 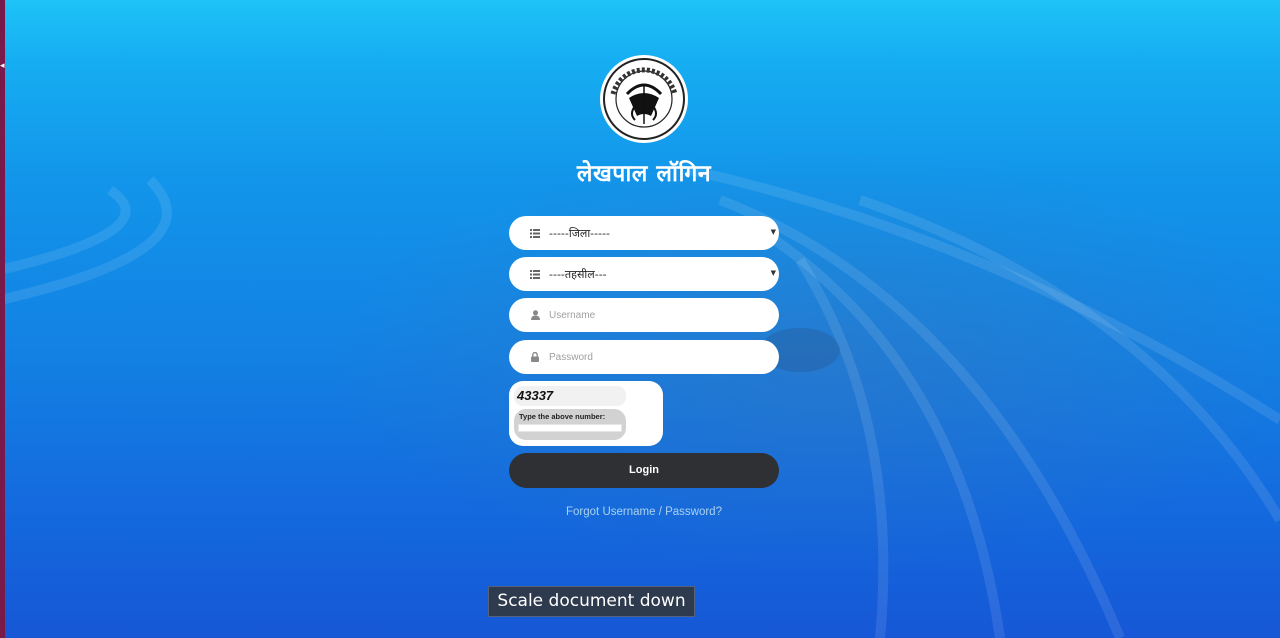 What do you see at coordinates (2, 319) in the screenshot?
I see `window-edge` at bounding box center [2, 319].